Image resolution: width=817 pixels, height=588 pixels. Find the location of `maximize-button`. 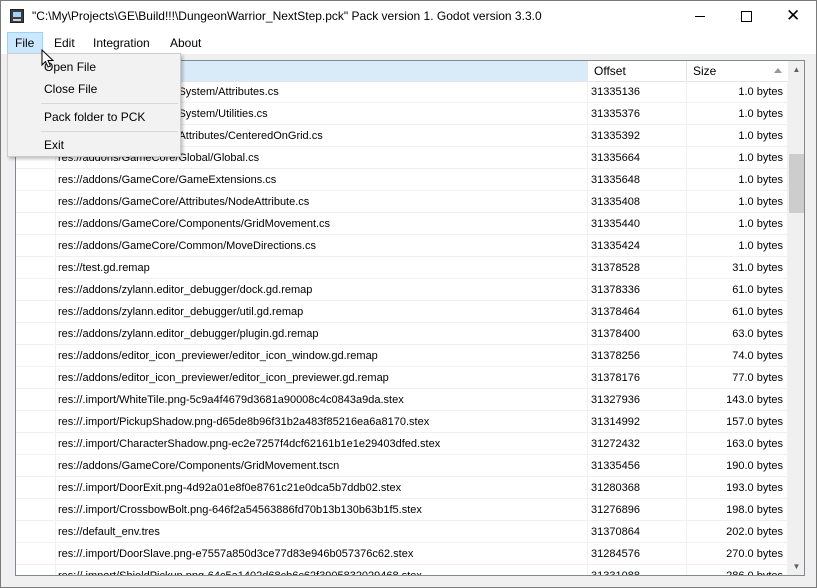

maximize-button is located at coordinates (746, 16).